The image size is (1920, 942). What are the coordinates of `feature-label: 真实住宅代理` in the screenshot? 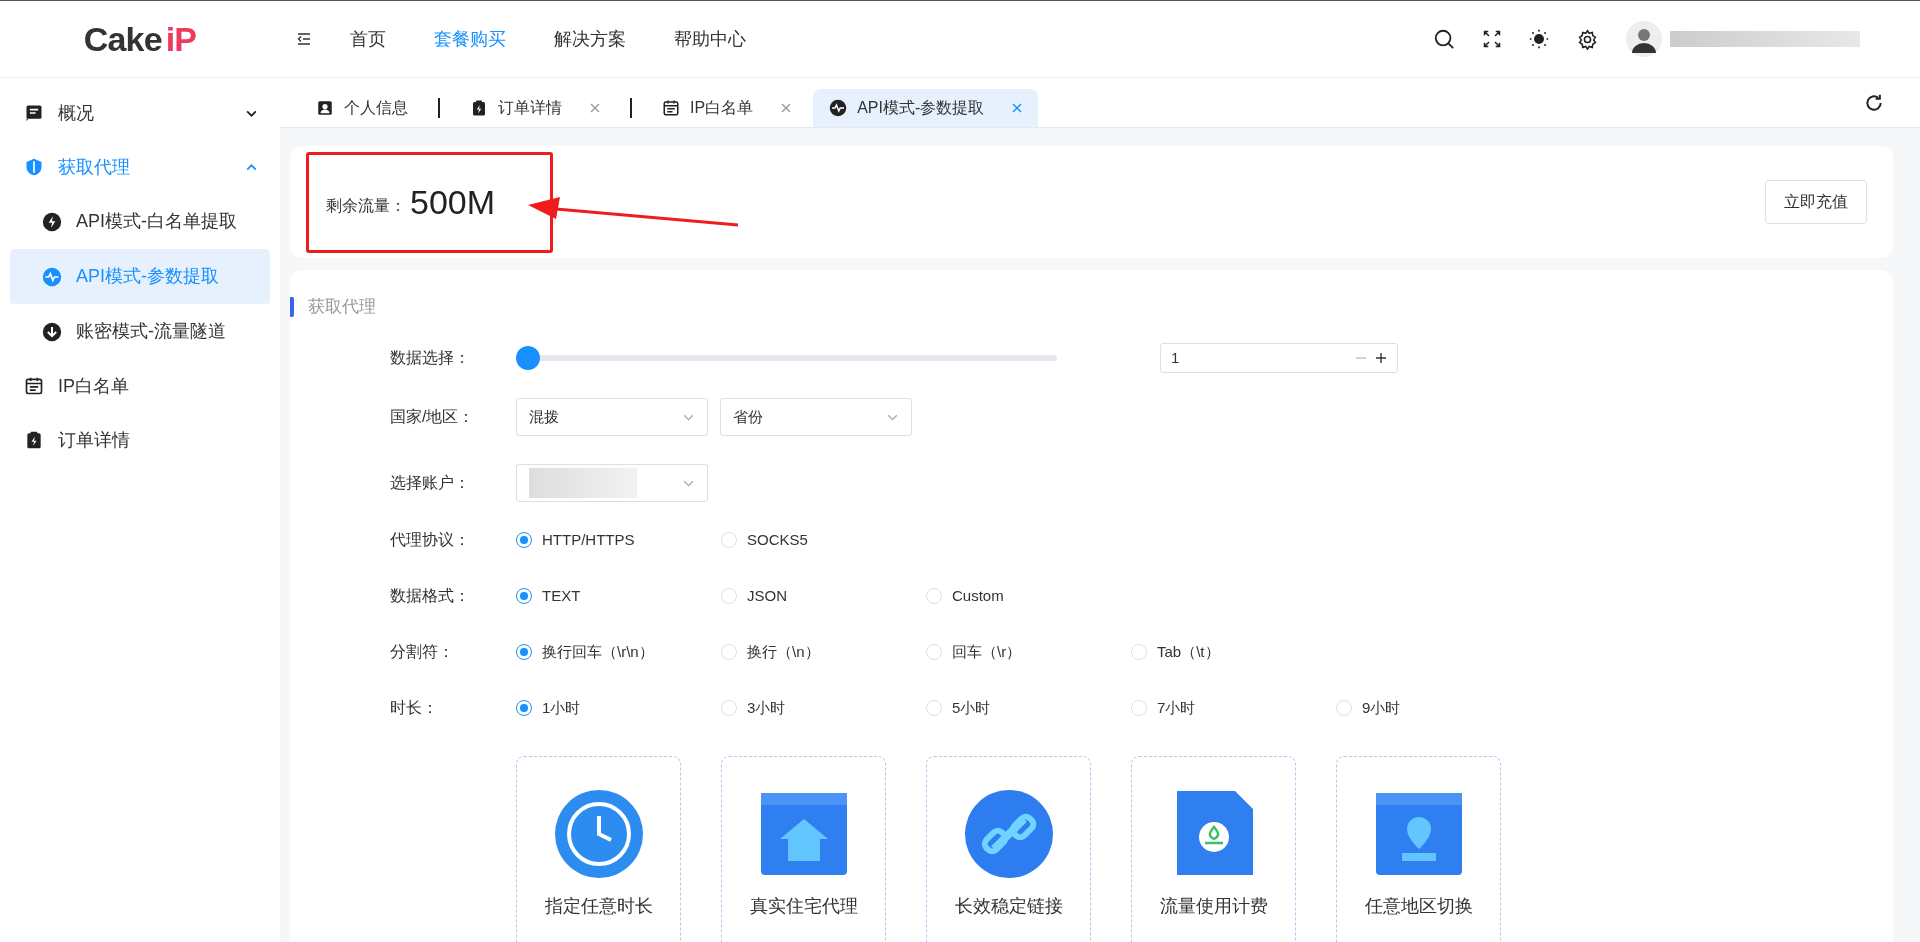 It's located at (803, 906).